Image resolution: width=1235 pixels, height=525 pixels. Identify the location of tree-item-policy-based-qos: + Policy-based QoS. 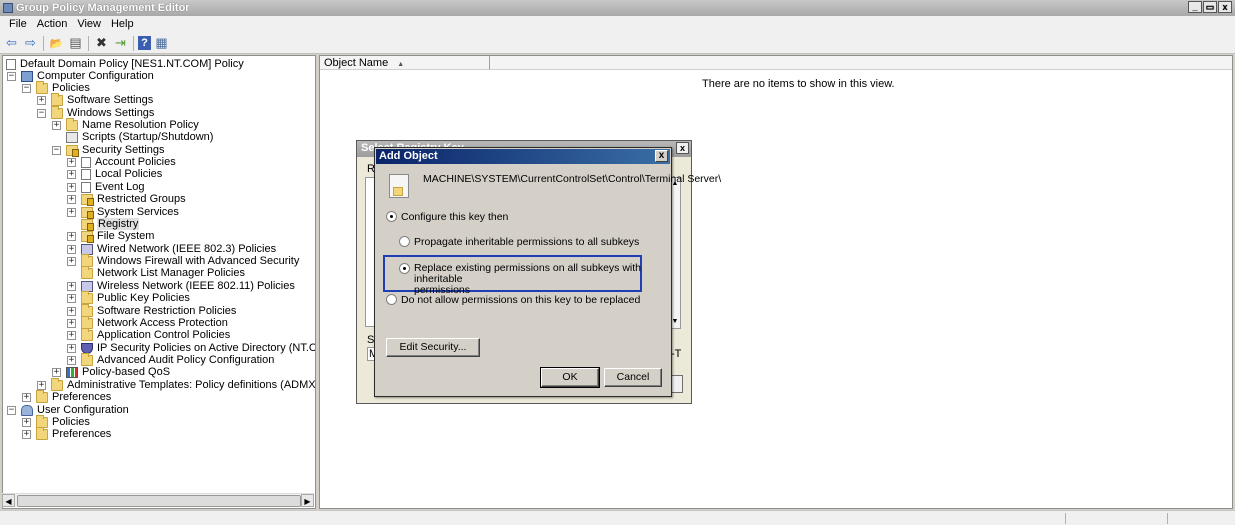
(111, 372).